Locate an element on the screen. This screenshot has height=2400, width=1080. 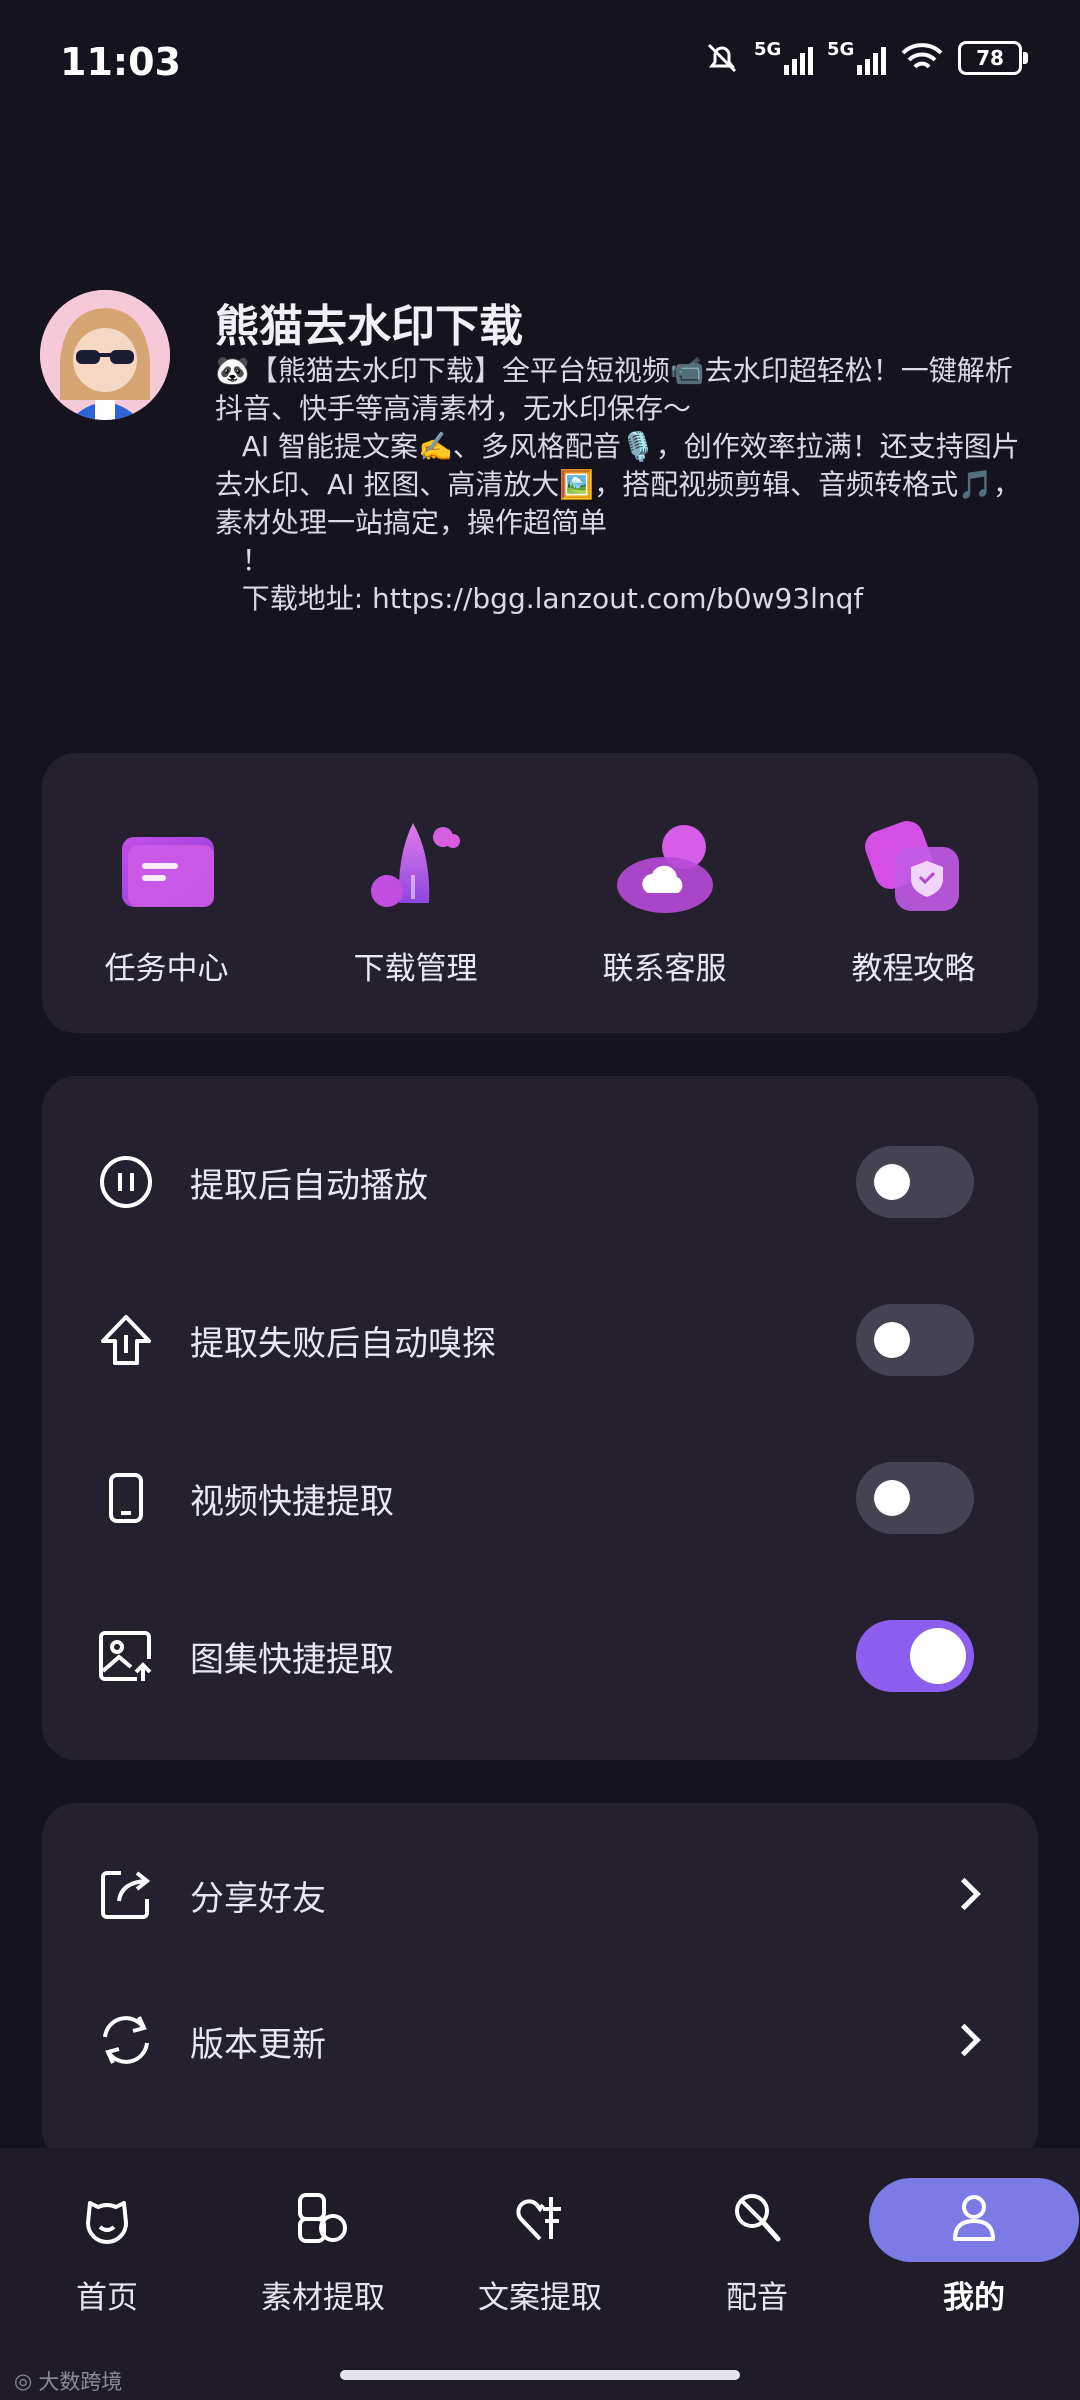
nav-label: 我的 is located at coordinates (974, 2298).